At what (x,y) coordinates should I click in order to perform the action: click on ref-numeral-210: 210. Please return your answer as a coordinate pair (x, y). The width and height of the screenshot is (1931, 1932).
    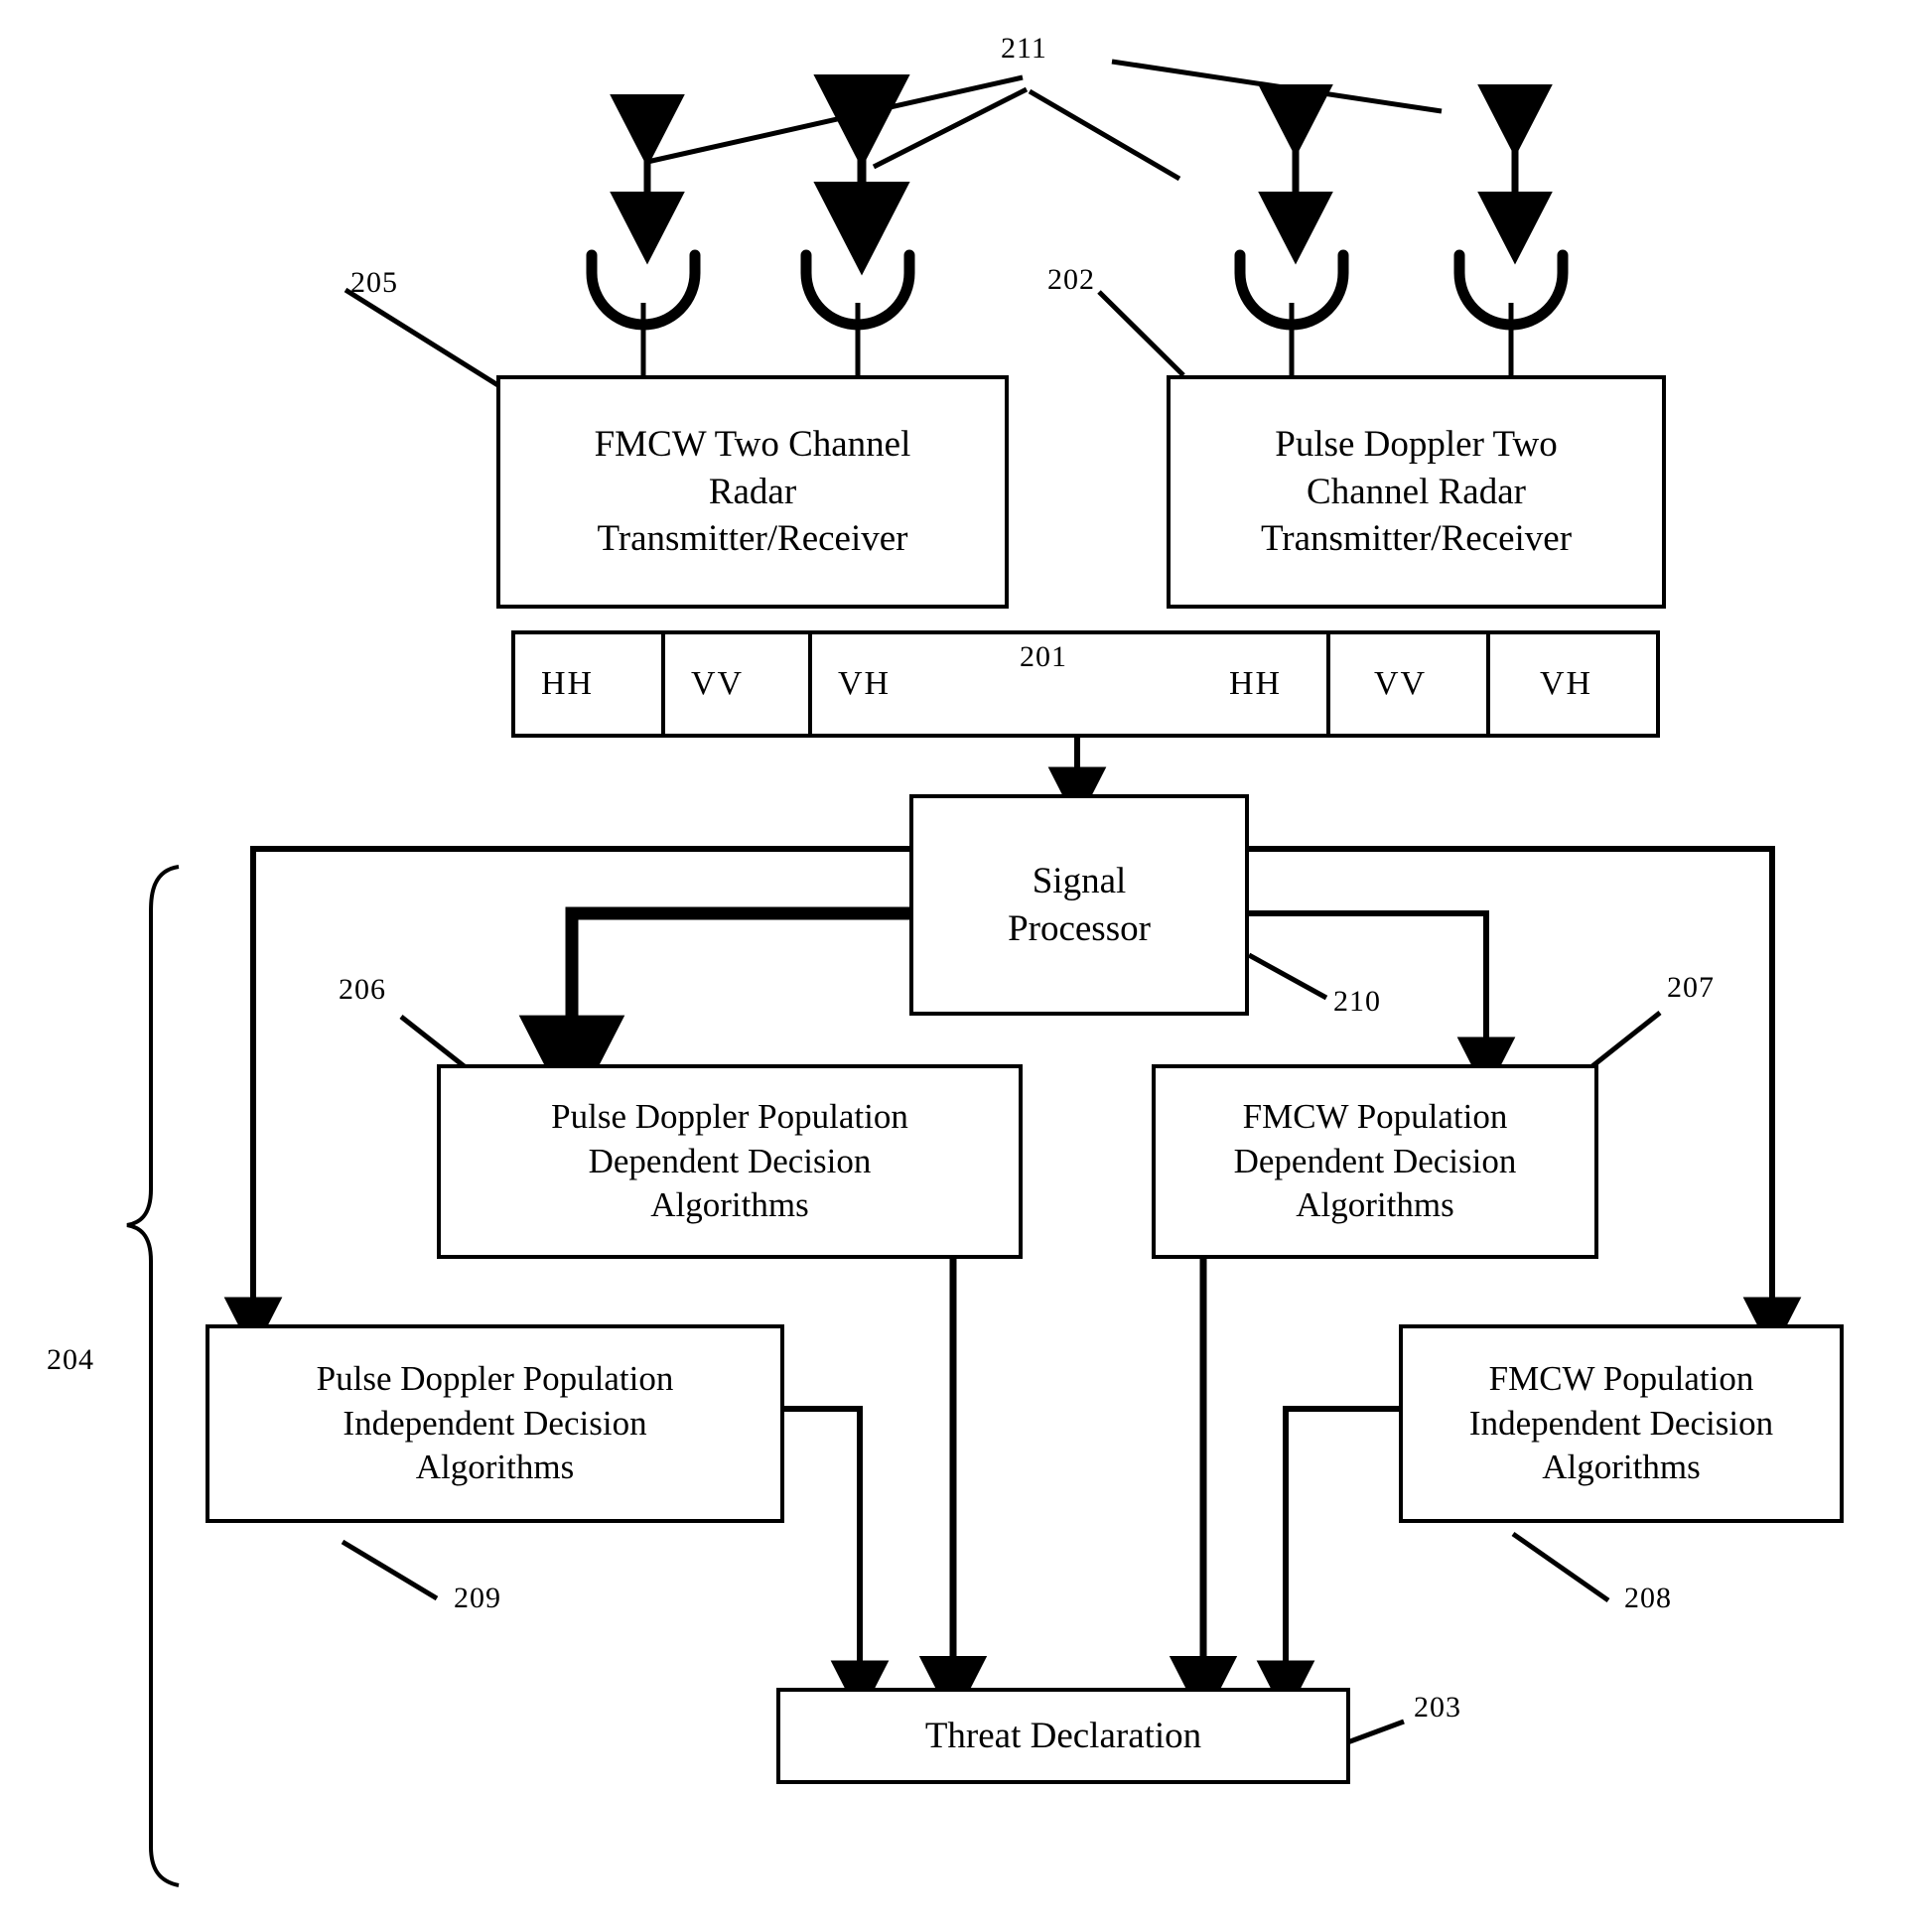
    Looking at the image, I should click on (1357, 1002).